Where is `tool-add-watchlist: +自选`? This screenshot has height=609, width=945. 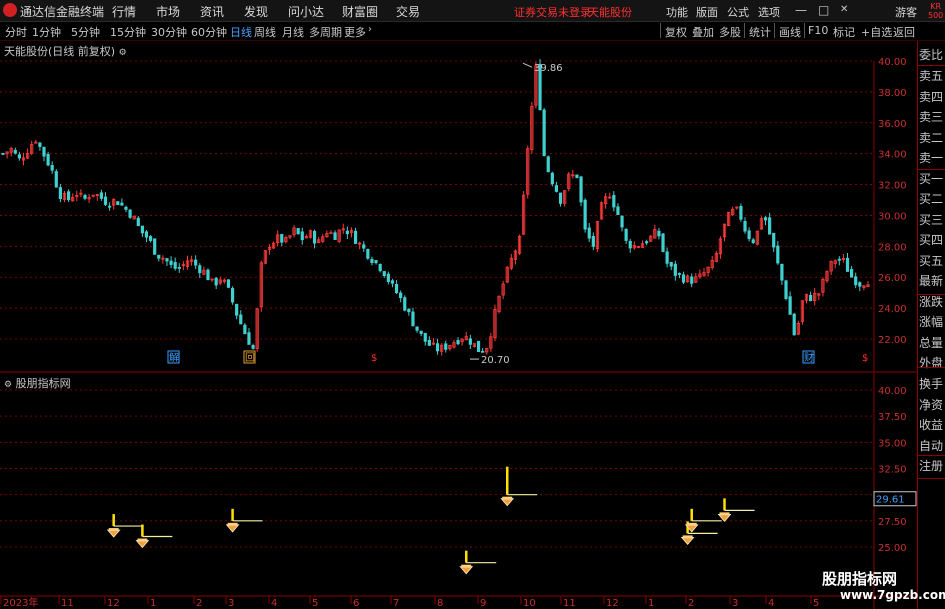 tool-add-watchlist: +自选 is located at coordinates (876, 32).